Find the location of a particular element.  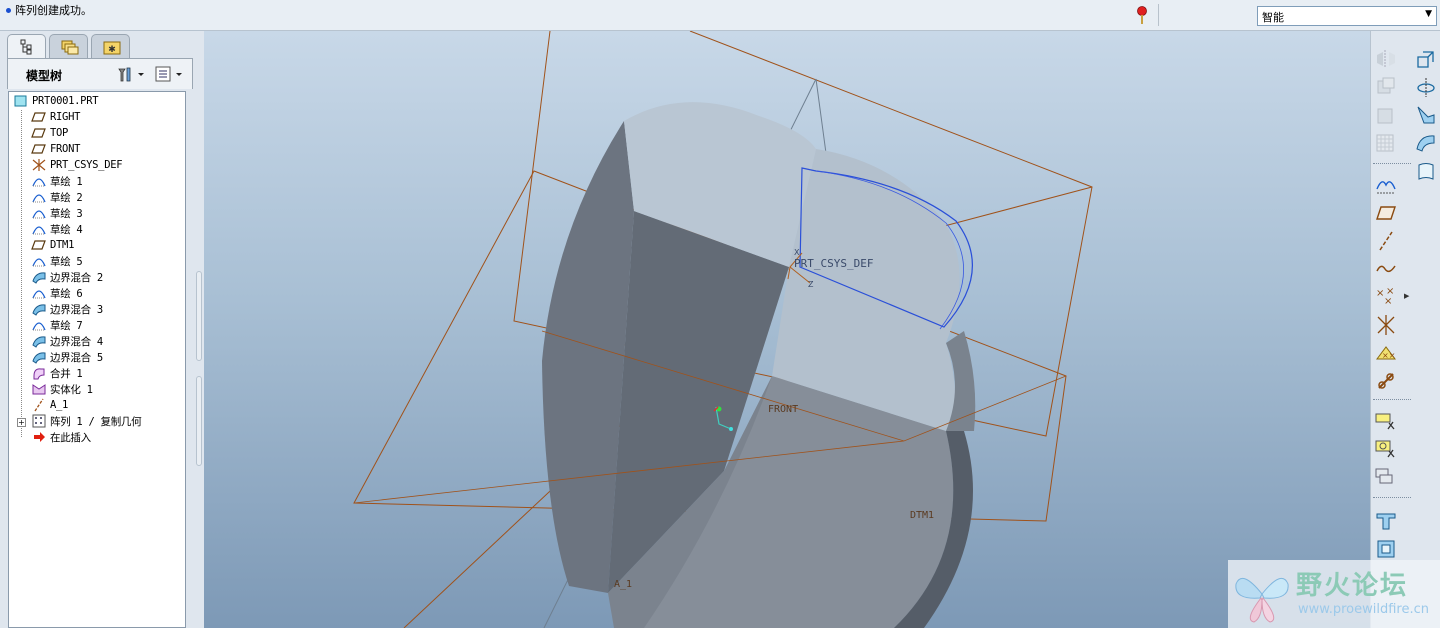

tree-item: 草绘 3 is located at coordinates (57, 213).